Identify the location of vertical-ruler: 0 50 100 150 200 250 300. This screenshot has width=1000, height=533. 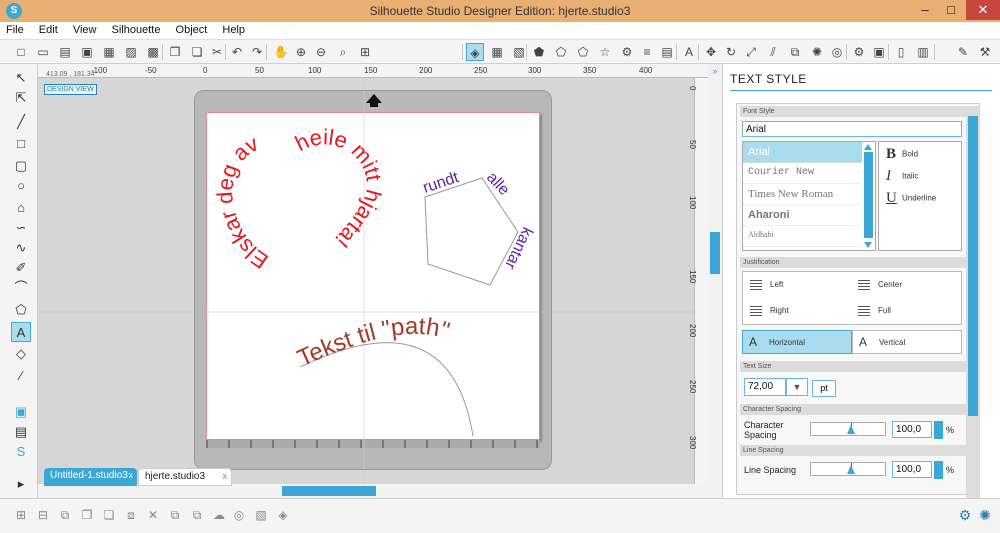
(698, 288).